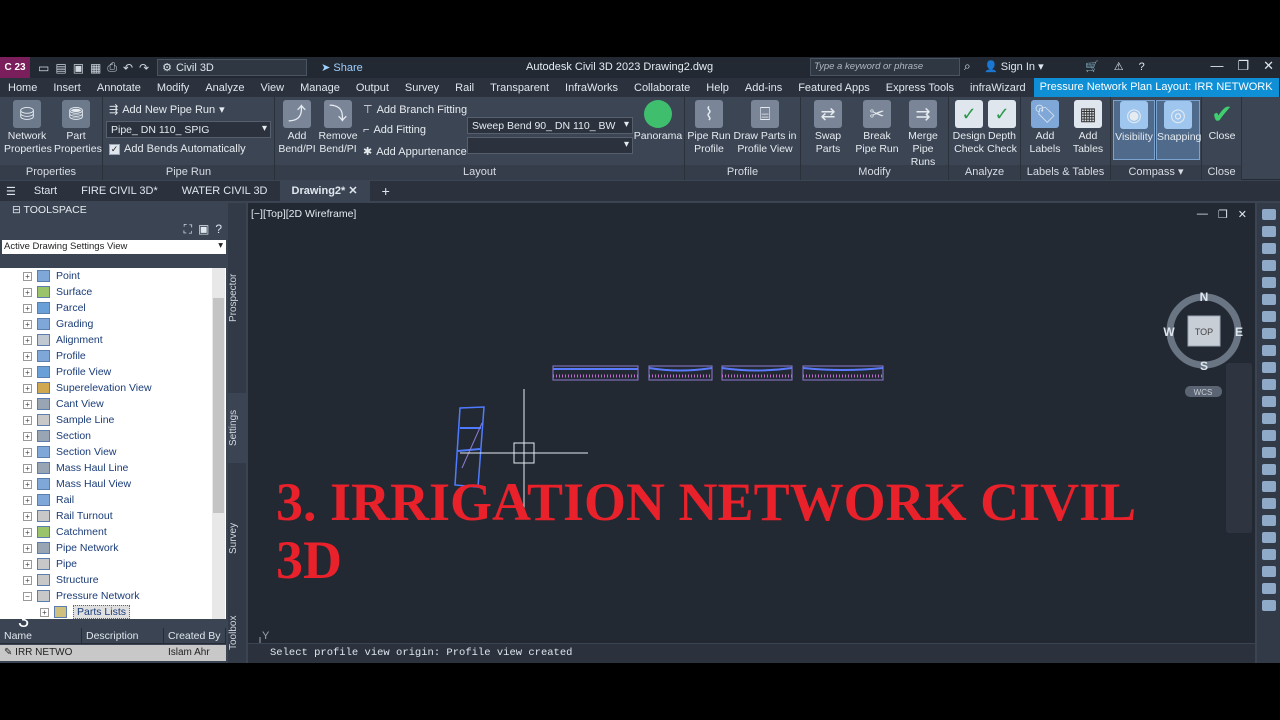 The height and width of the screenshot is (720, 1280). What do you see at coordinates (218, 405) in the screenshot?
I see `scroll-thumb` at bounding box center [218, 405].